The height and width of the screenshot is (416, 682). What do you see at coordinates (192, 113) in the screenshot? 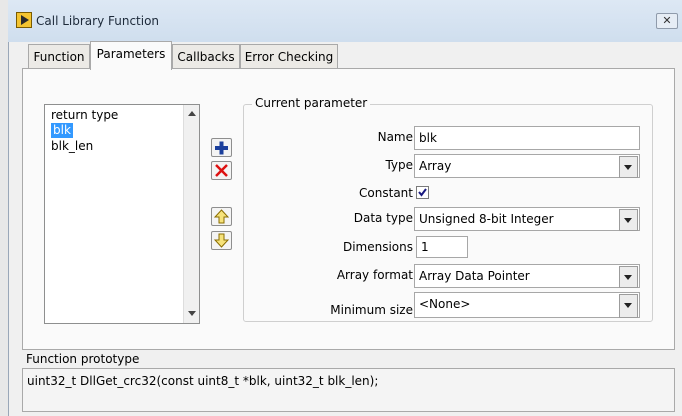
I see `scroll-up-icon` at bounding box center [192, 113].